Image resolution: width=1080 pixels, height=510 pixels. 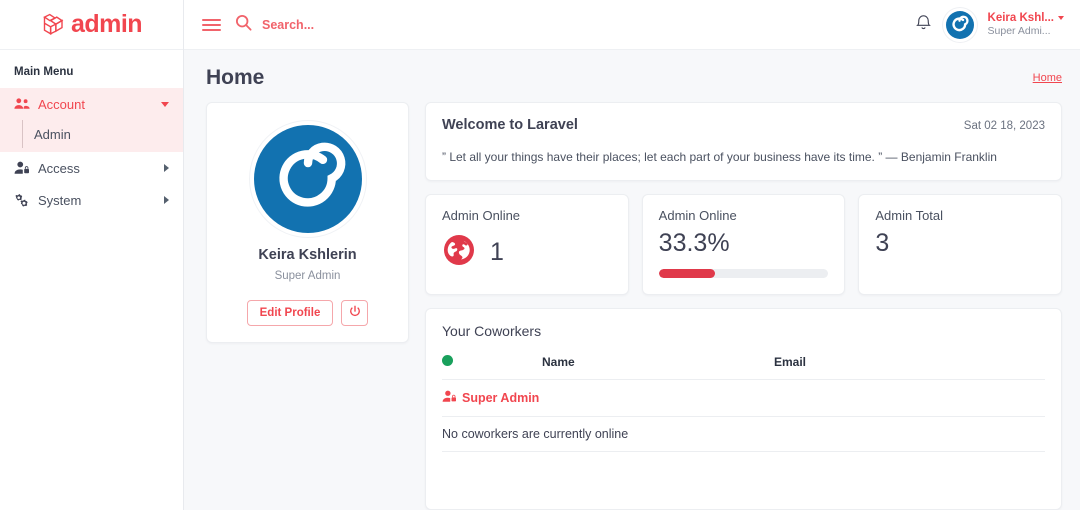 I want to click on caret-down-icon, so click(x=1061, y=17).